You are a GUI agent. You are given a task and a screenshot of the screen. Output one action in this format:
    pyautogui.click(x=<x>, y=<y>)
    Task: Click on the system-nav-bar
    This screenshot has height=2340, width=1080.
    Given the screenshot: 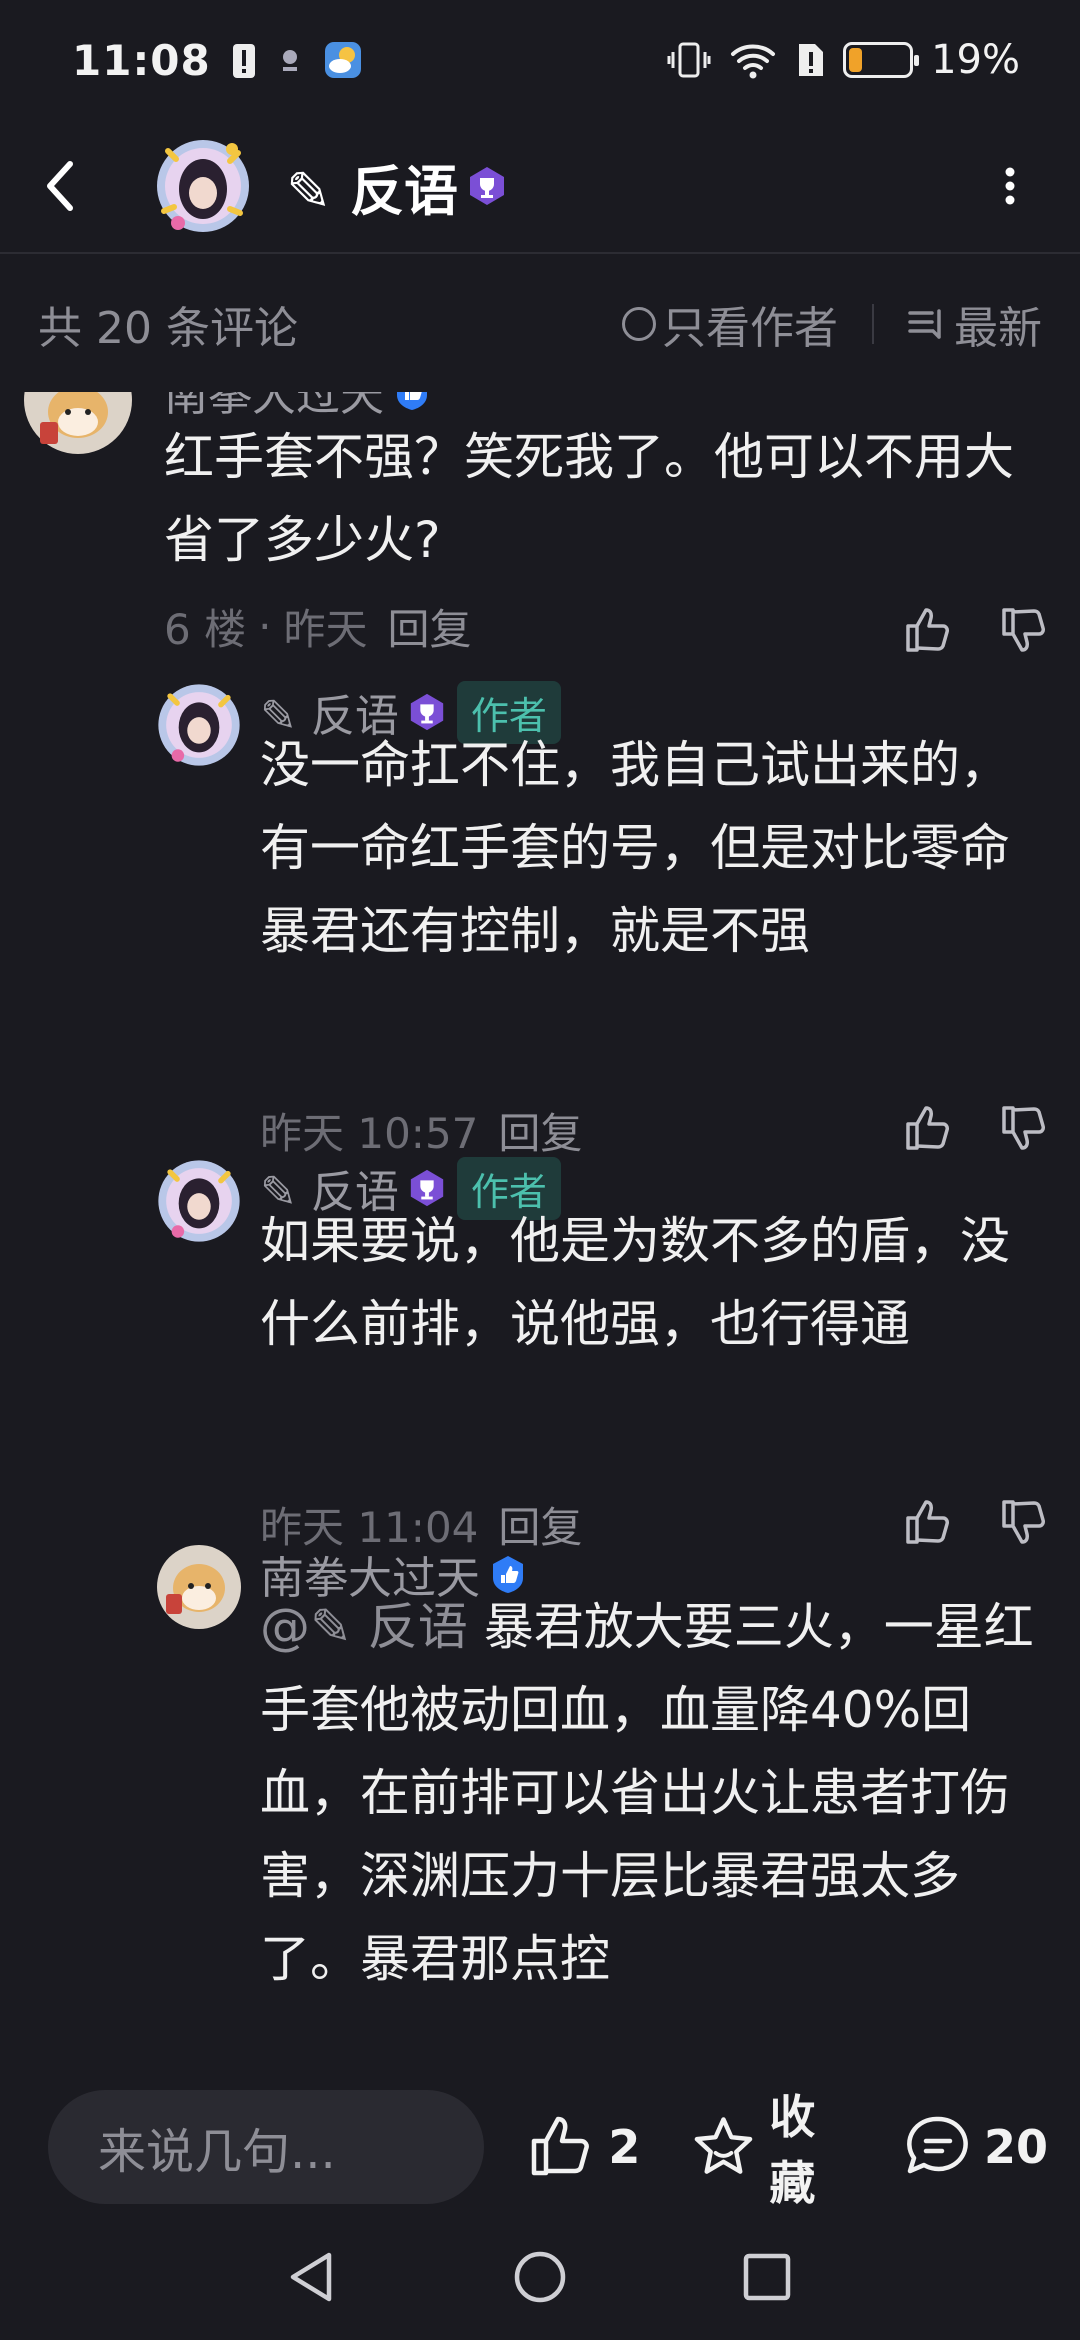 What is the action you would take?
    pyautogui.click(x=540, y=2277)
    